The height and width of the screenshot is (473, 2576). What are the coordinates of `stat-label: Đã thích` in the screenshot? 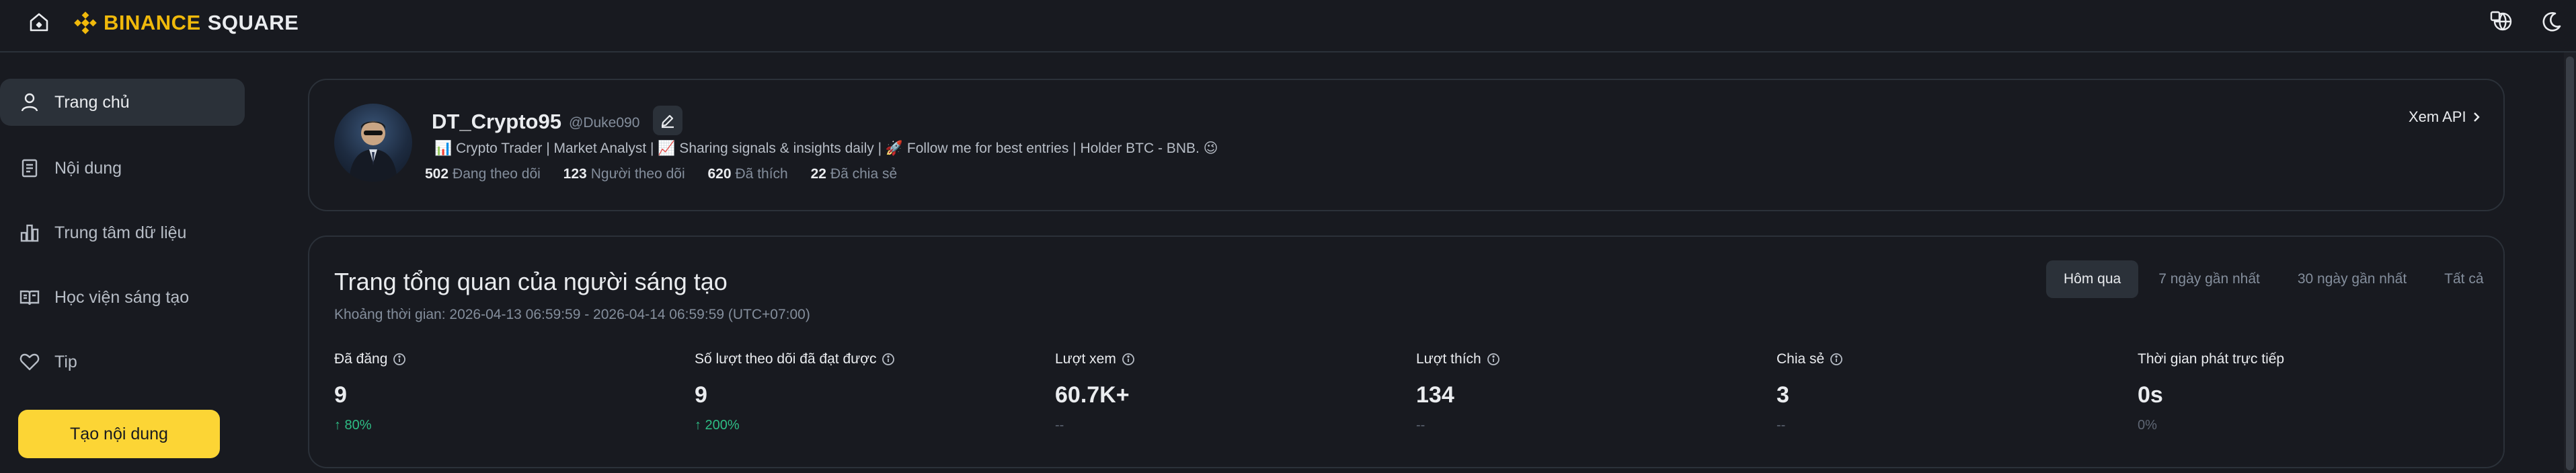 It's located at (762, 174).